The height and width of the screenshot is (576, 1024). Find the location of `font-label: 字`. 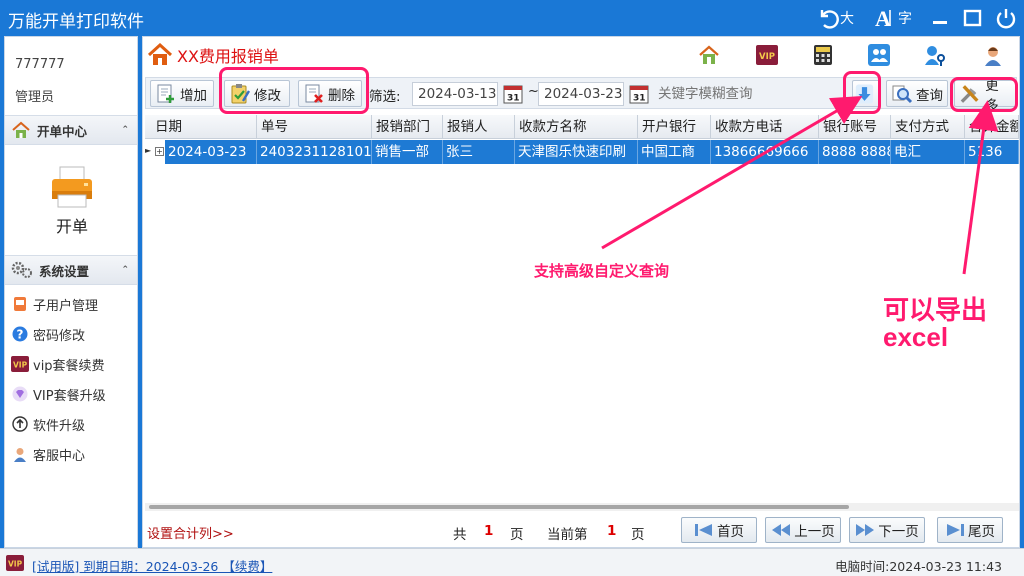

font-label: 字 is located at coordinates (905, 19).